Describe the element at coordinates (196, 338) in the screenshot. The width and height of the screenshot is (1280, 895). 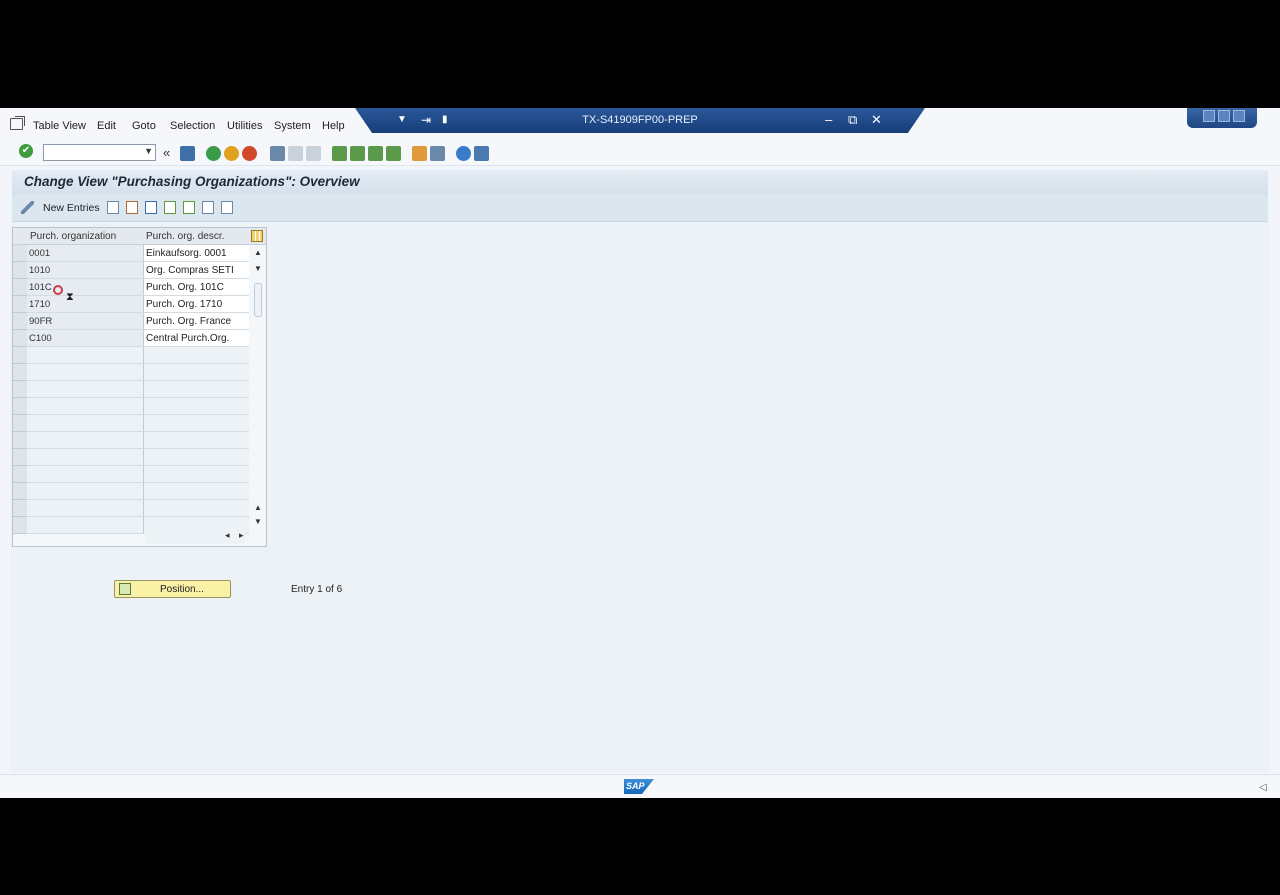
I see `cell-purch-org-descr: Central Purch.Org.` at that location.